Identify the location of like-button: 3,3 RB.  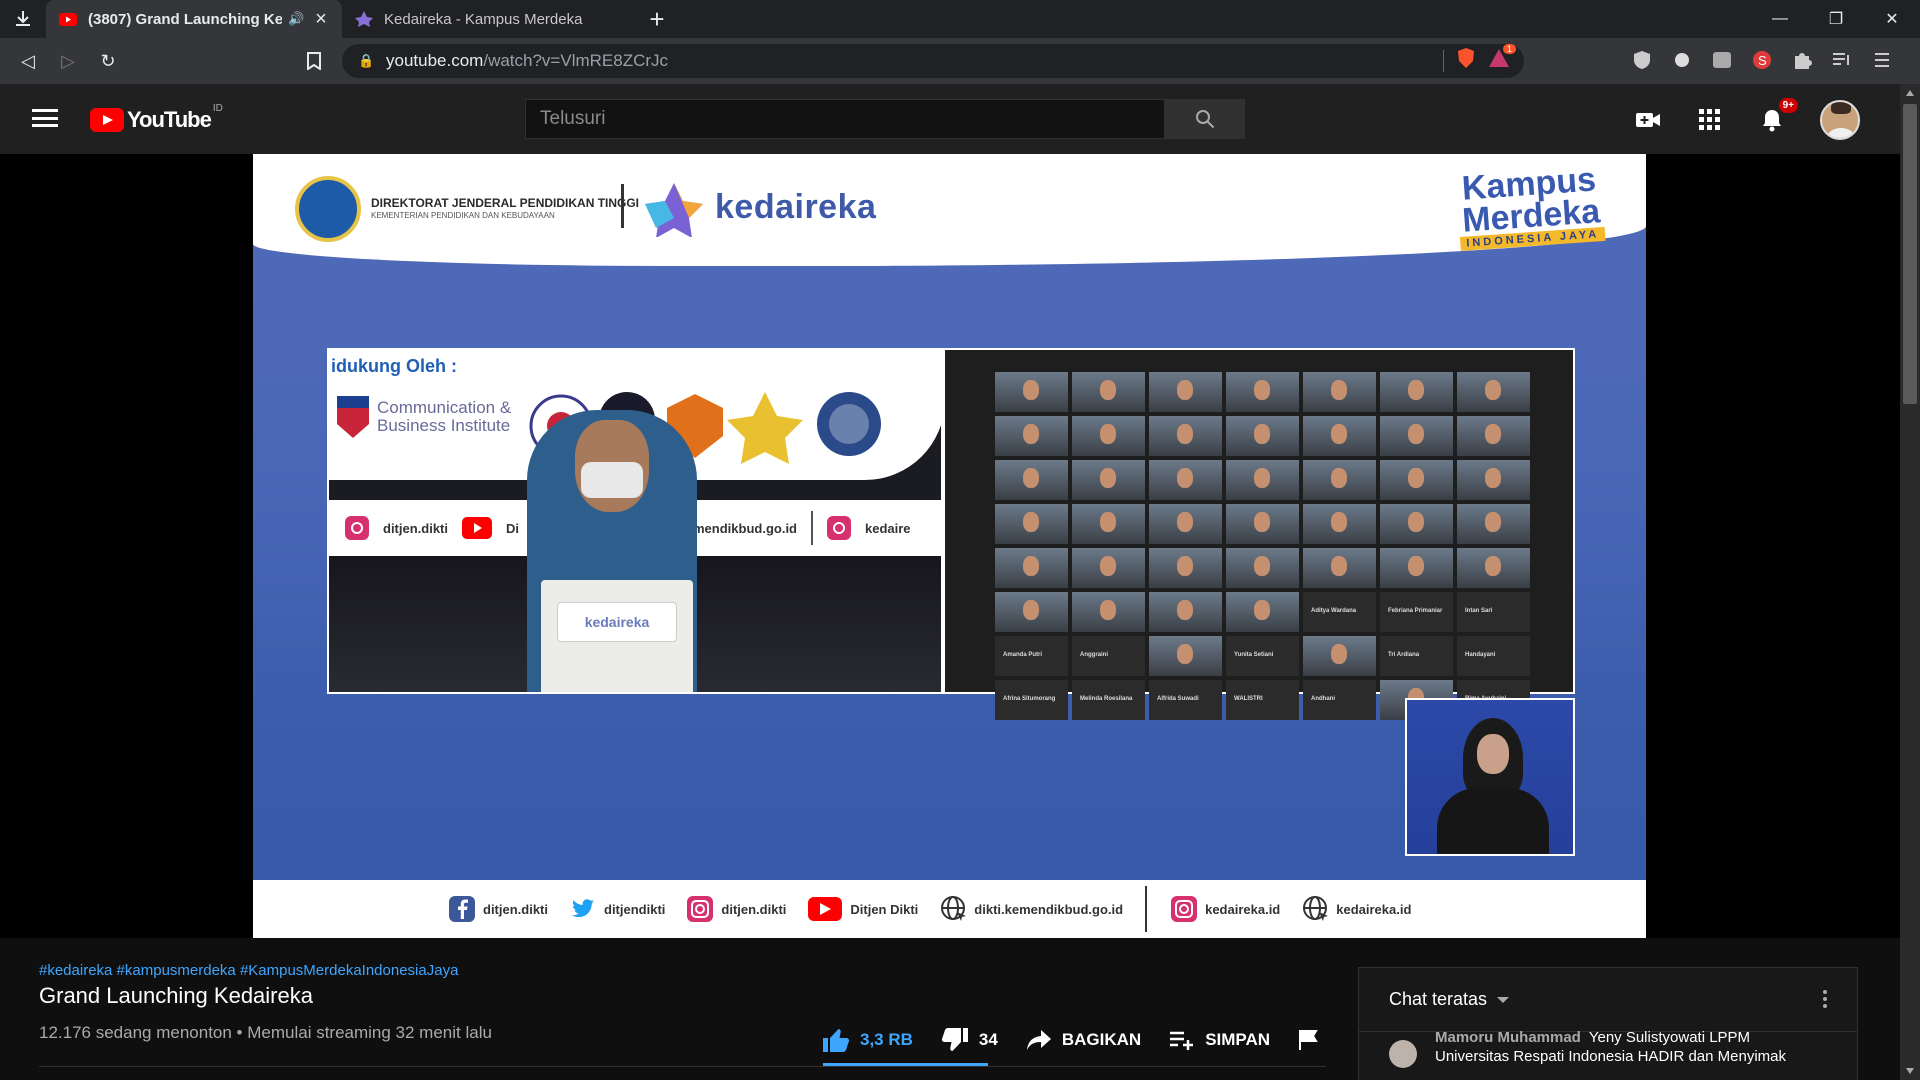
(867, 1040).